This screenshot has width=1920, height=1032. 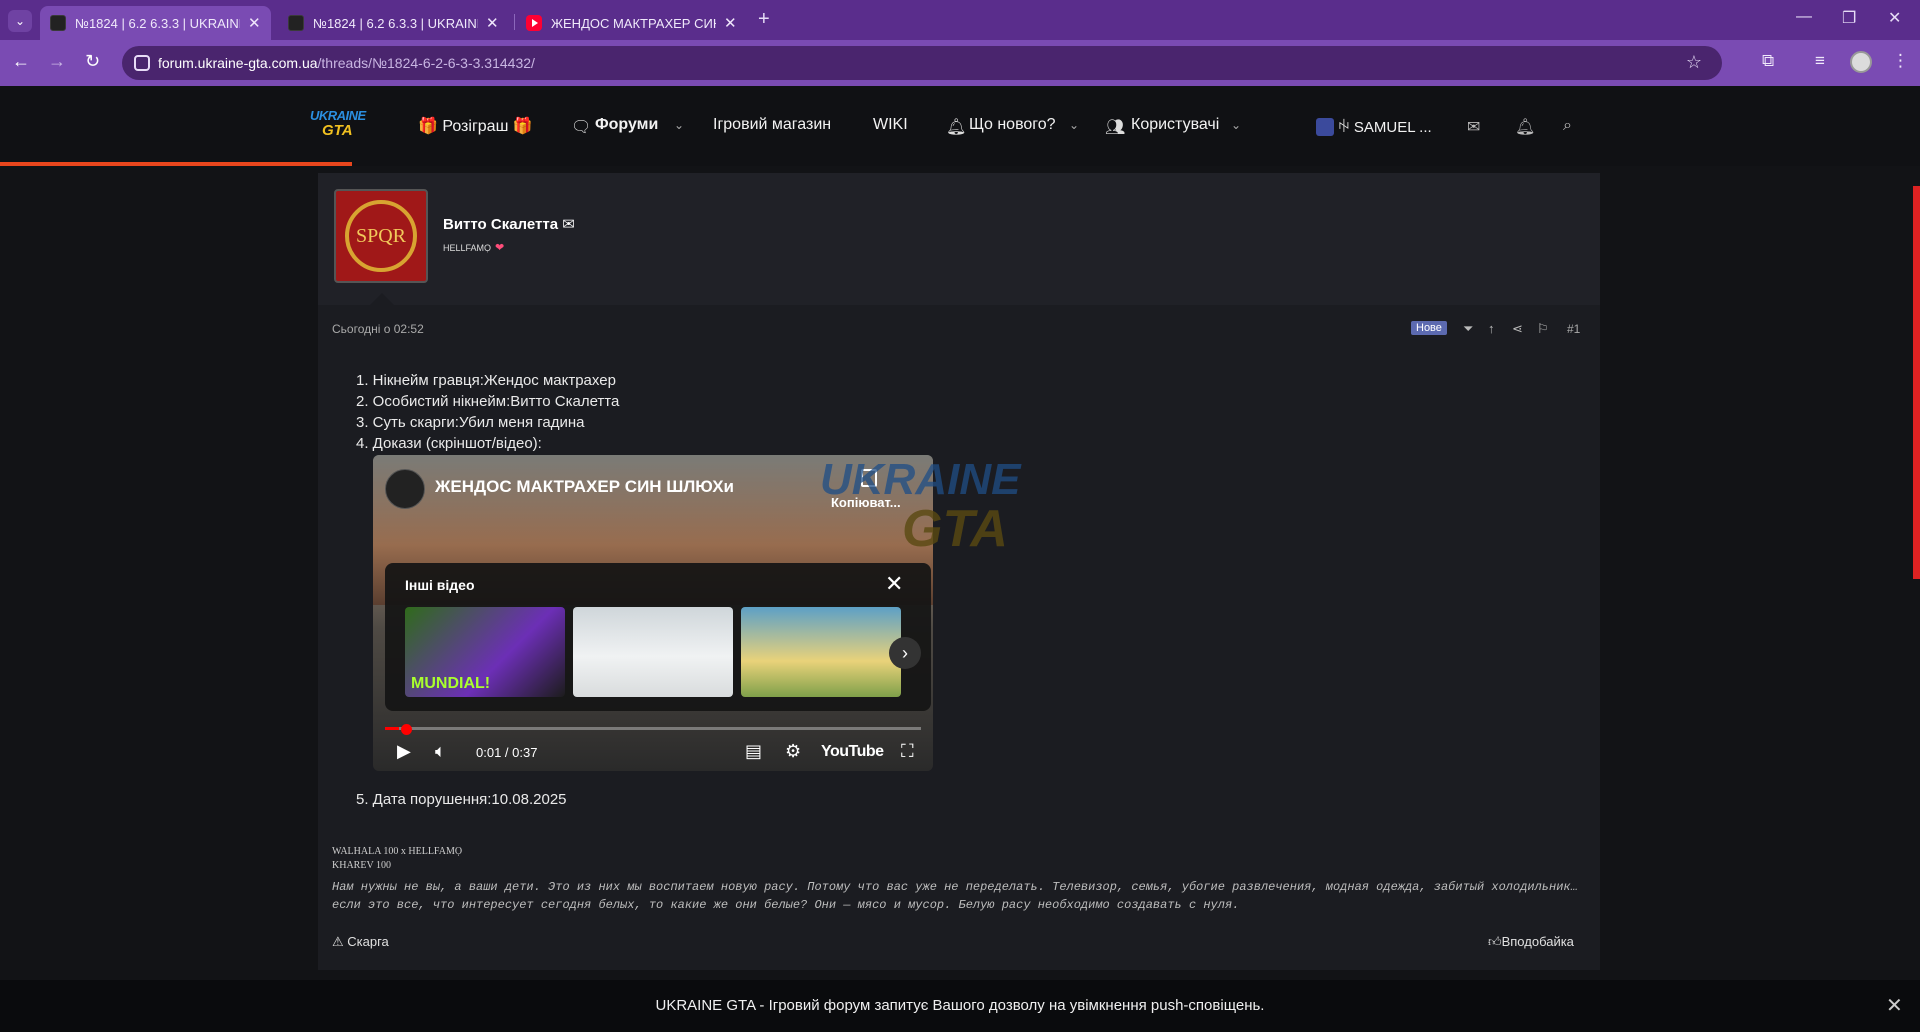 What do you see at coordinates (467, 248) in the screenshot?
I see `author-role-text: HELLFAMỌ` at bounding box center [467, 248].